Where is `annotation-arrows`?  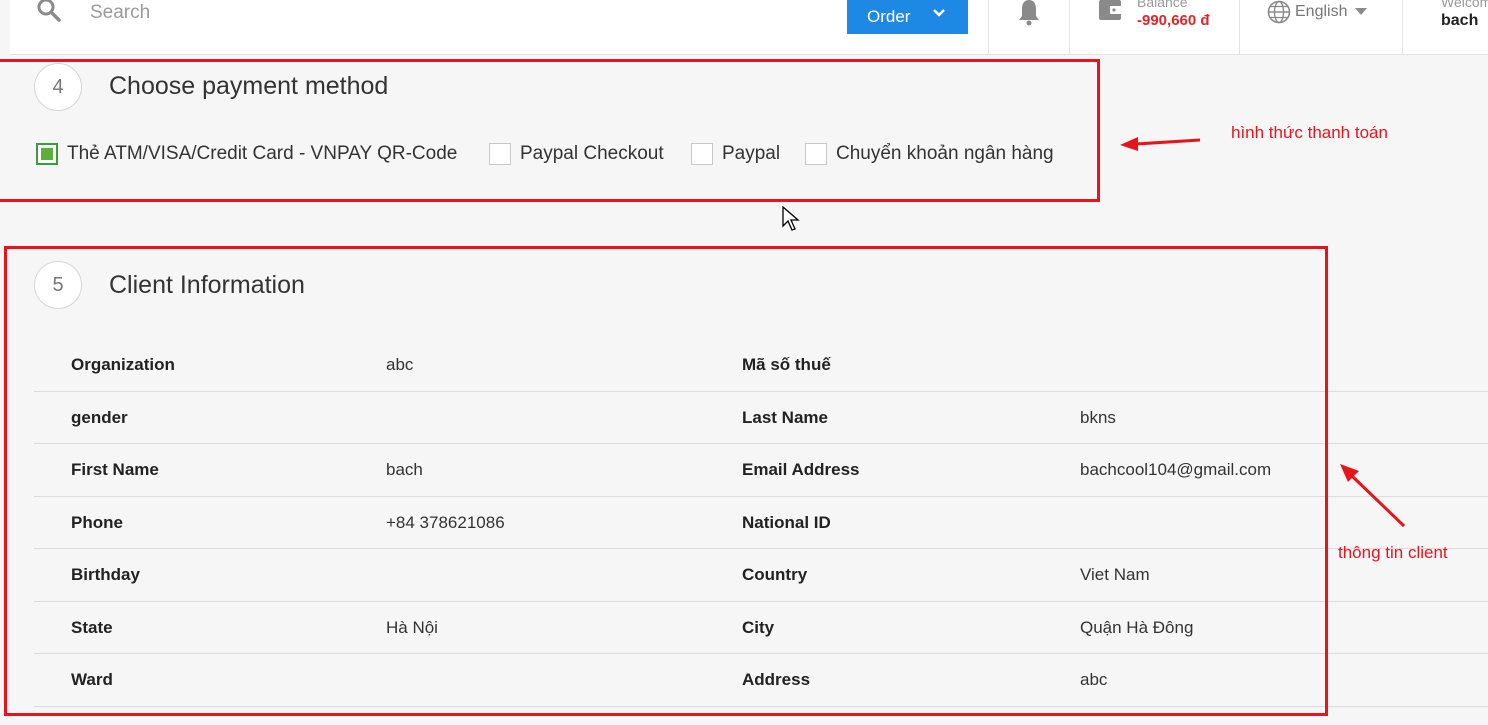 annotation-arrows is located at coordinates (1263, 332).